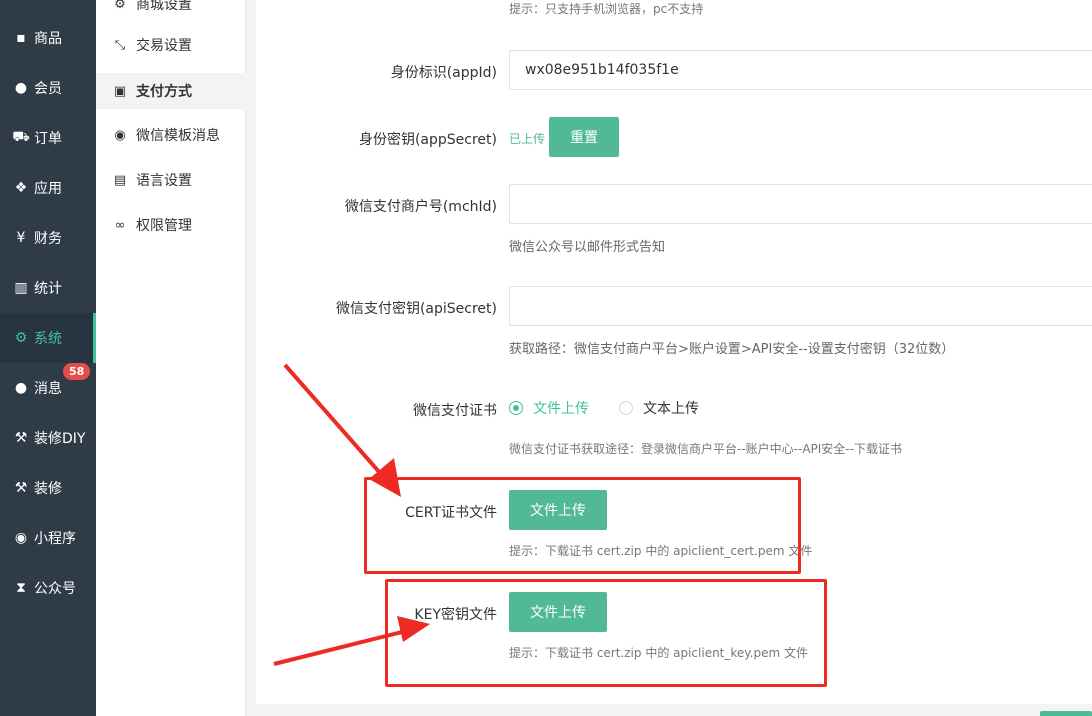  I want to click on yen-icon: ¥, so click(21, 238).